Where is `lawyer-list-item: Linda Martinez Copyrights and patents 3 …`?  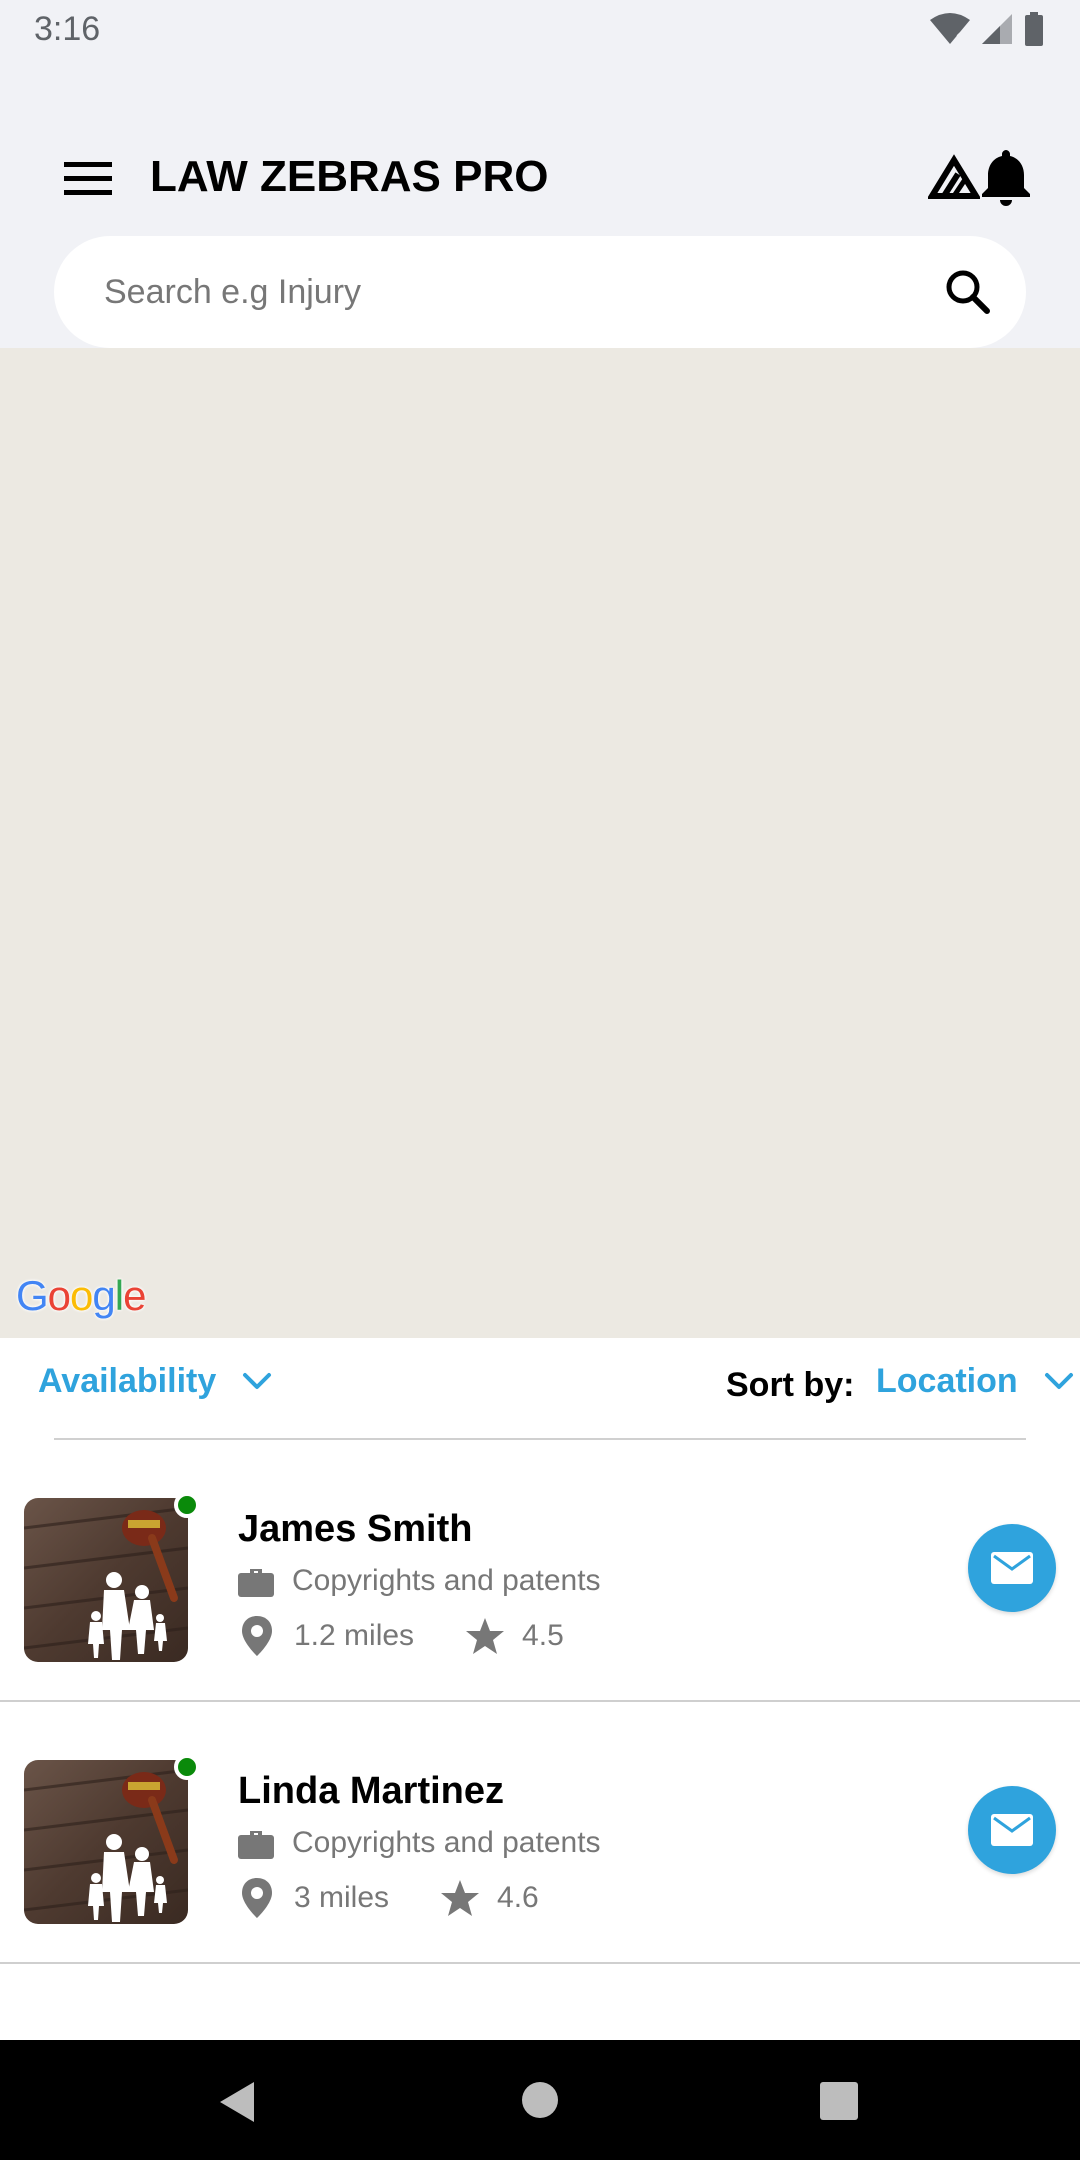
lawyer-list-item: Linda Martinez Copyrights and patents 3 … is located at coordinates (540, 1833).